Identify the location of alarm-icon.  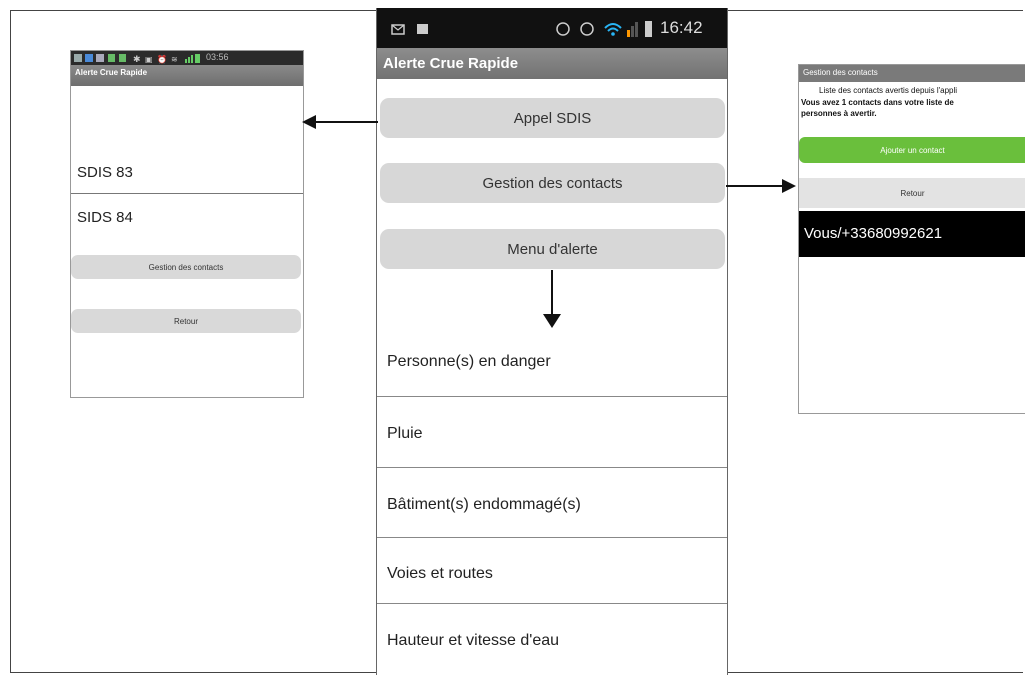
(587, 29).